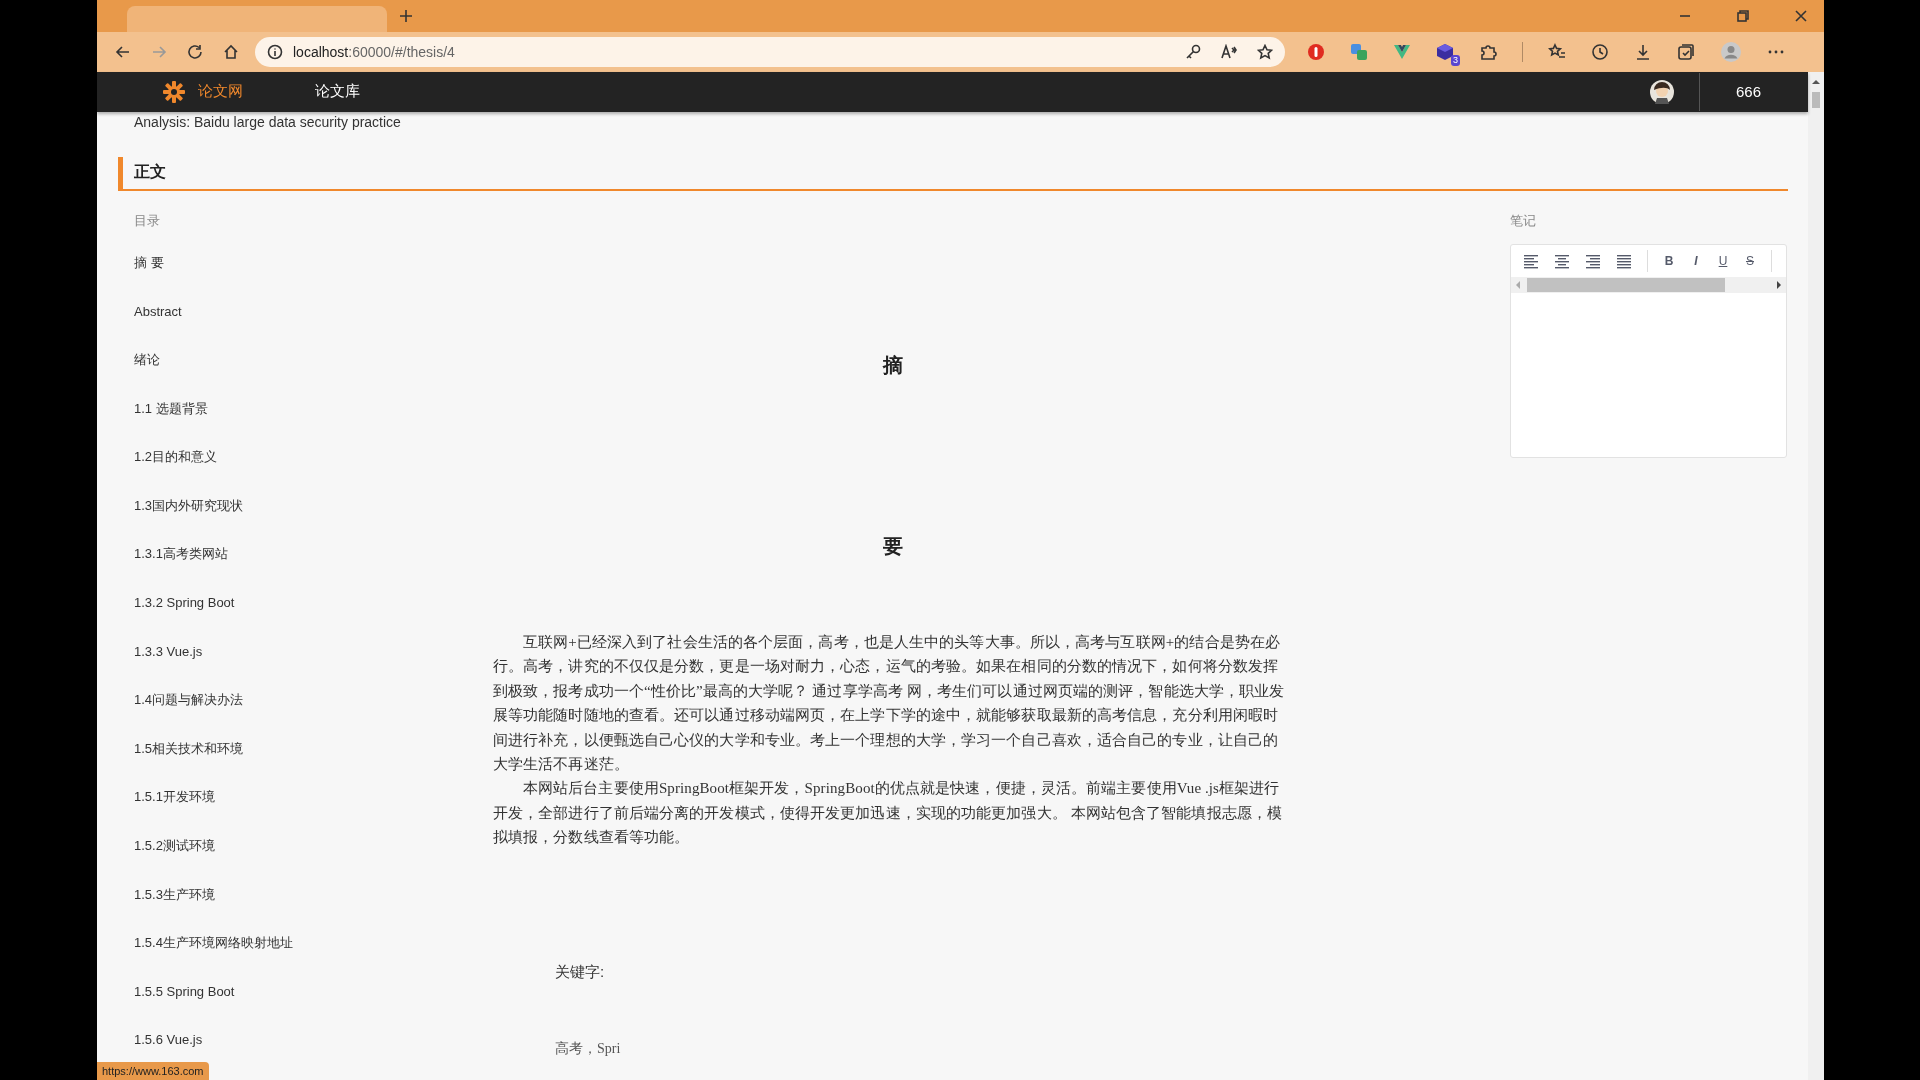  Describe the element at coordinates (147, 220) in the screenshot. I see `toc-label: 目录` at that location.